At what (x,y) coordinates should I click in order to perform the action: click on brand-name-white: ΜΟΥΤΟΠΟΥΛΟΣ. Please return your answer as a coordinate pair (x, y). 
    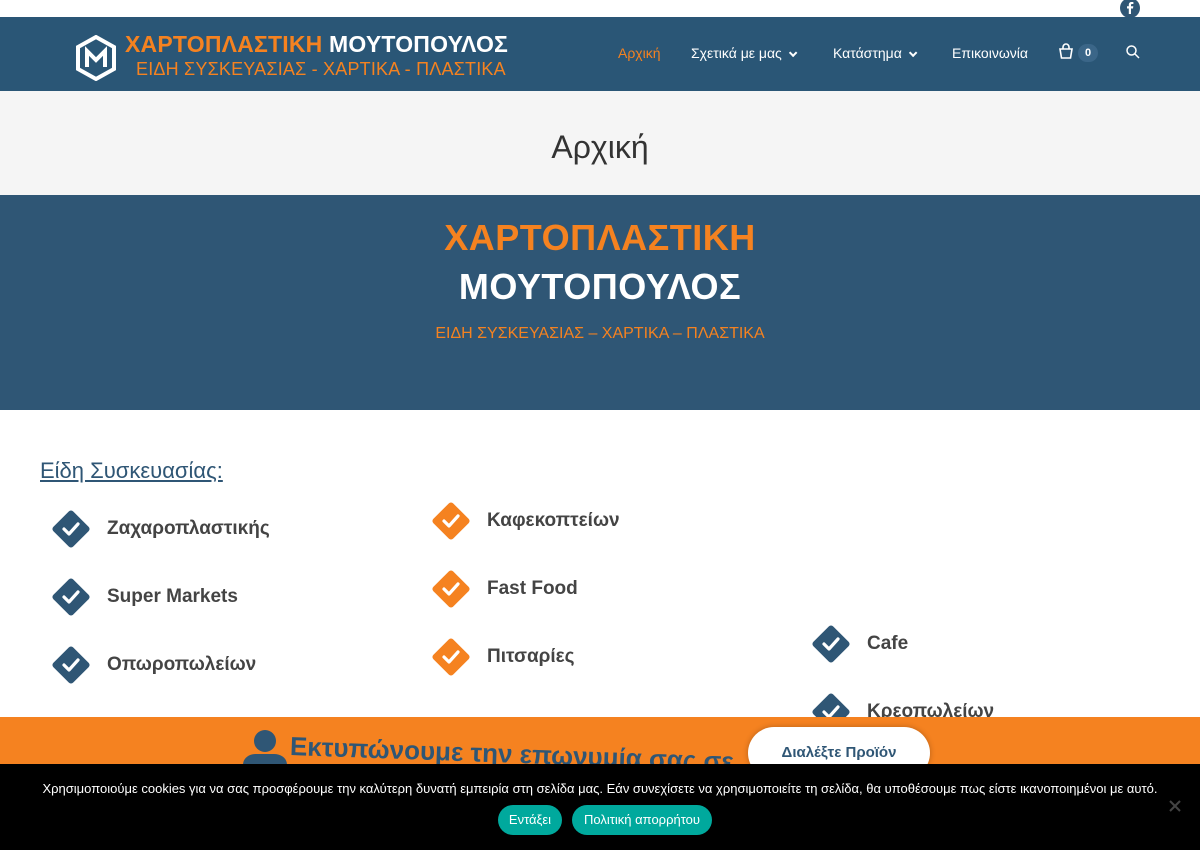
    Looking at the image, I should click on (419, 44).